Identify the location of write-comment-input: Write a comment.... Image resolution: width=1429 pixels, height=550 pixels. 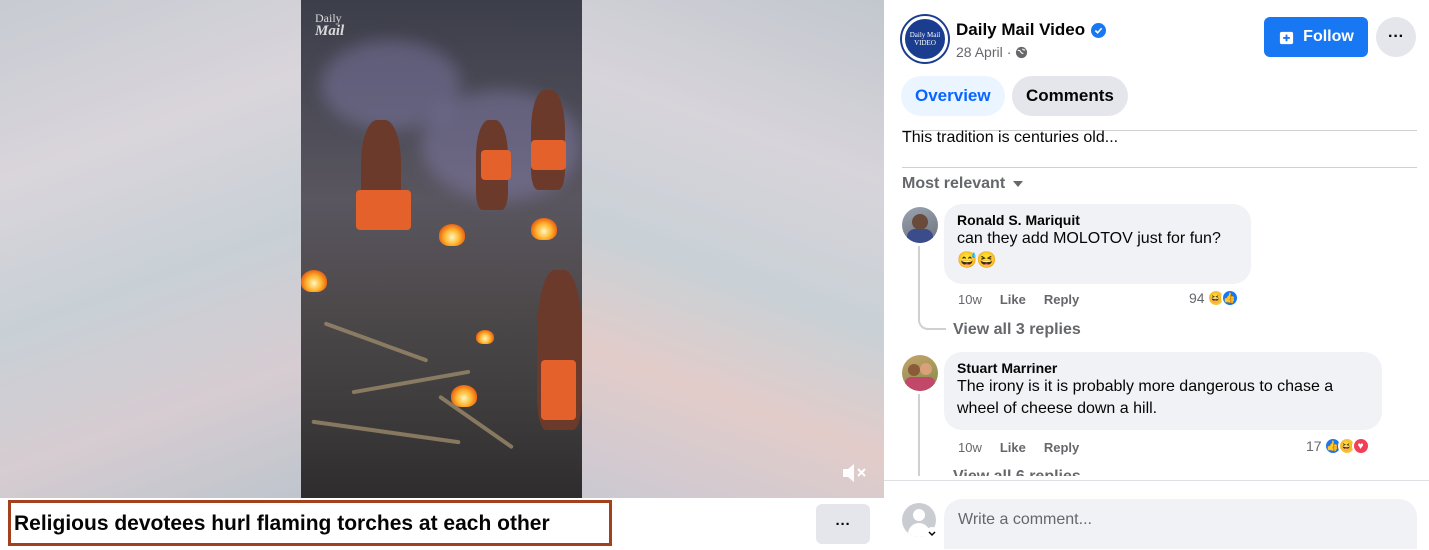
(1180, 524).